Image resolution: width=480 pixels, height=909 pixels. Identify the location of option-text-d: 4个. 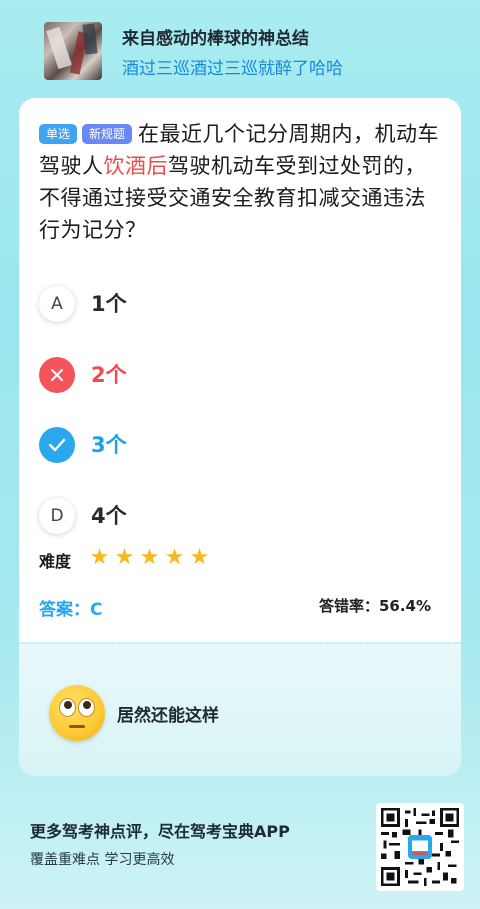
(109, 516).